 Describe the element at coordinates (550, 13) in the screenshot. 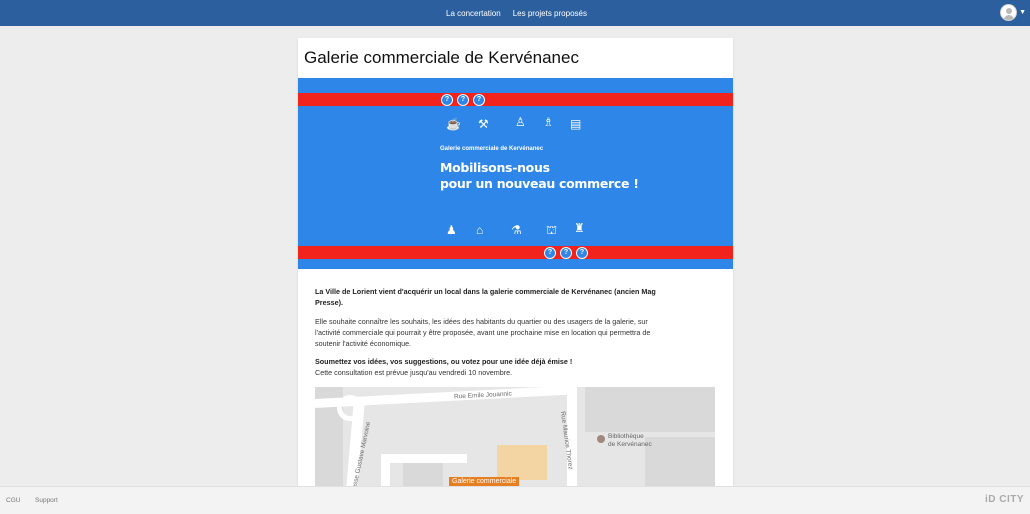

I see `nav-projets-link: Les projets proposés` at that location.